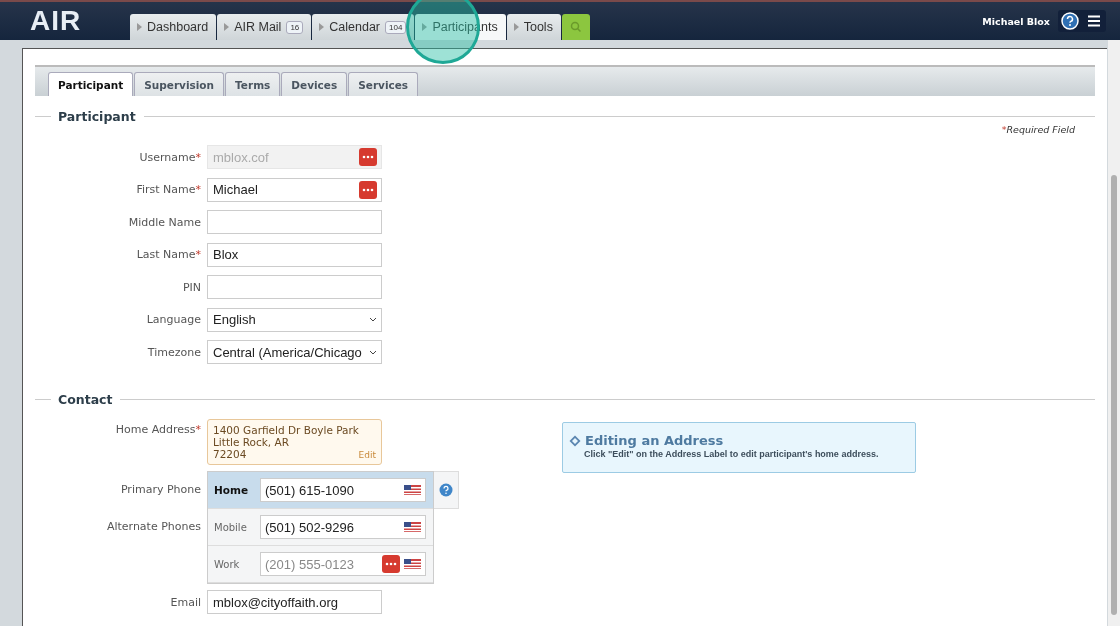 This screenshot has height=626, width=1120. I want to click on section-title: Participant, so click(97, 116).